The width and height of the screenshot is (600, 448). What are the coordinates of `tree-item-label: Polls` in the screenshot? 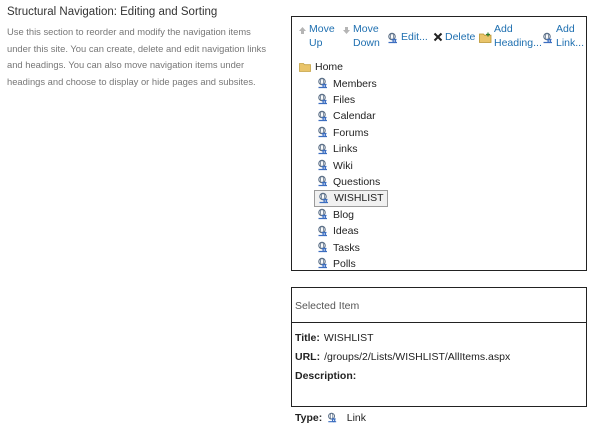 It's located at (344, 263).